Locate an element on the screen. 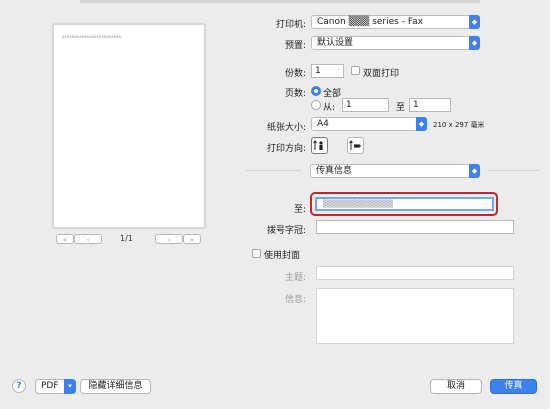  dial-prefix-label: 拨号字冠: is located at coordinates (286, 231).